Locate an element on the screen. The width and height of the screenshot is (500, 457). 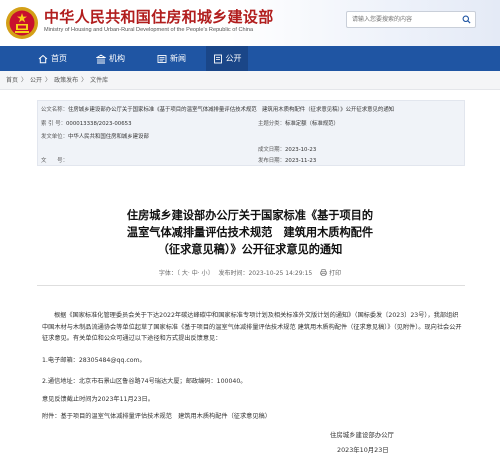
info-label: 主题分类： is located at coordinates (271, 124).